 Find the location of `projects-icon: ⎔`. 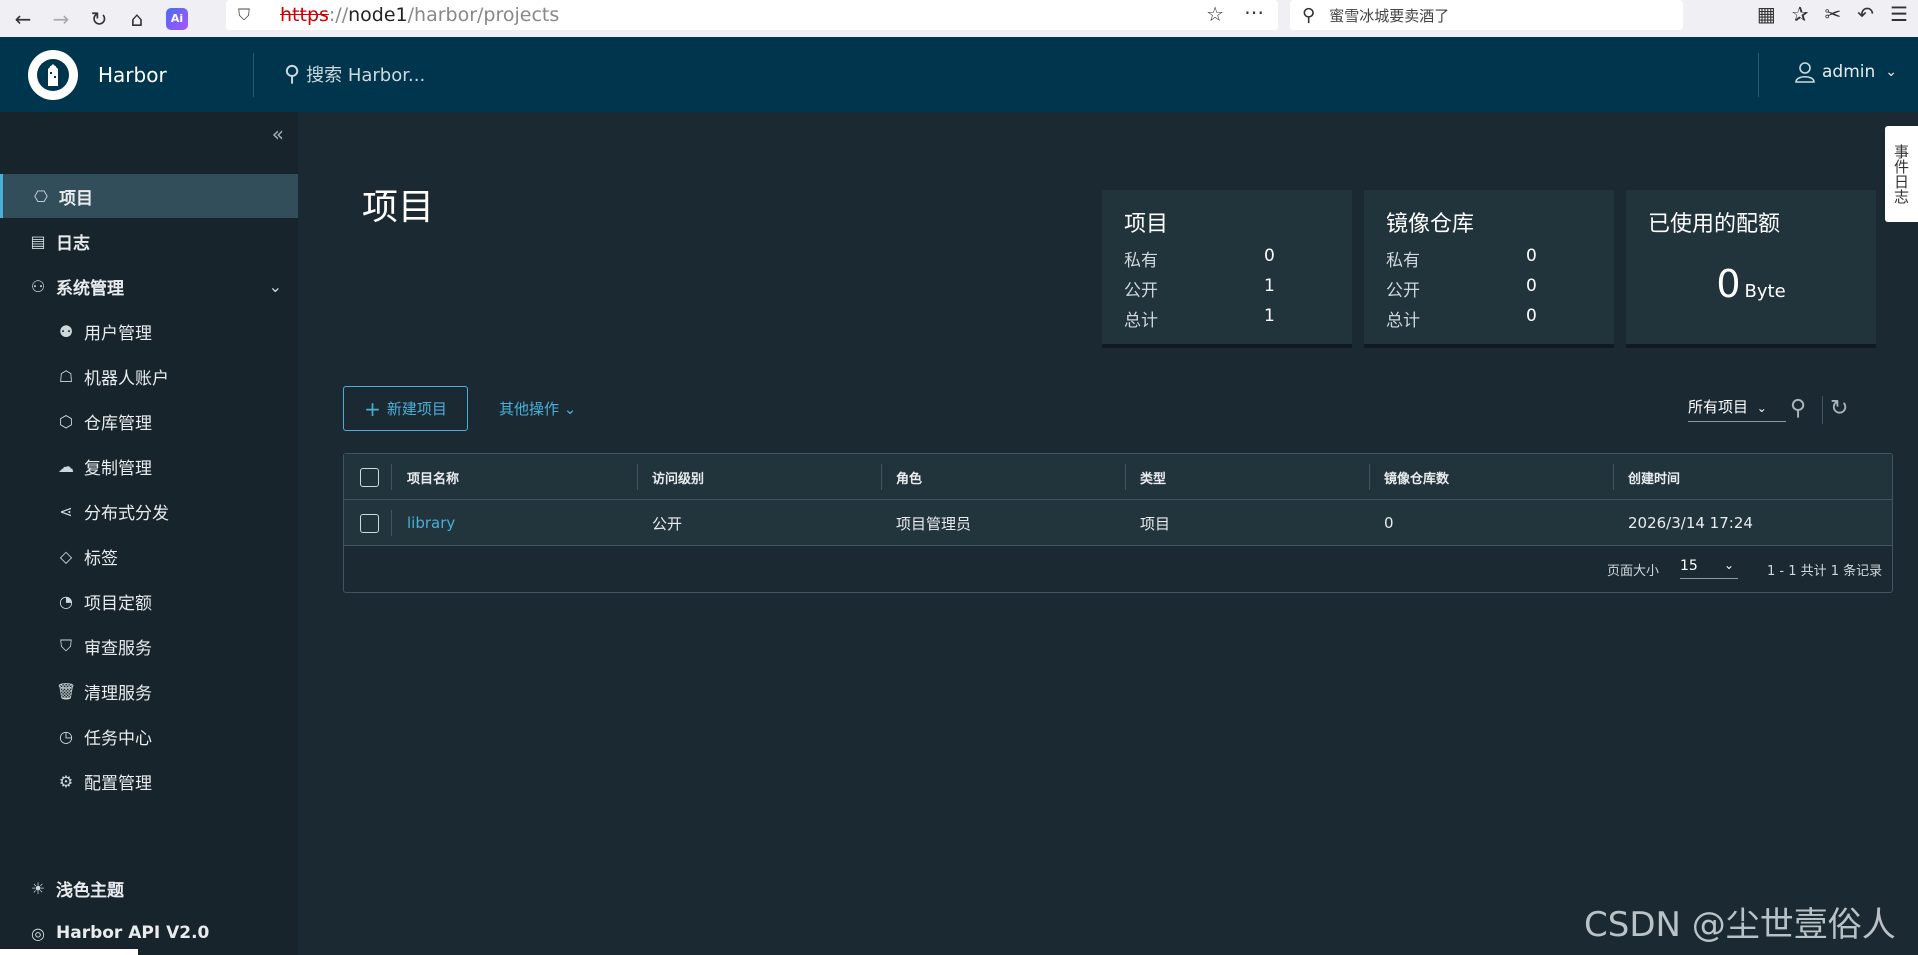

projects-icon: ⎔ is located at coordinates (41, 196).